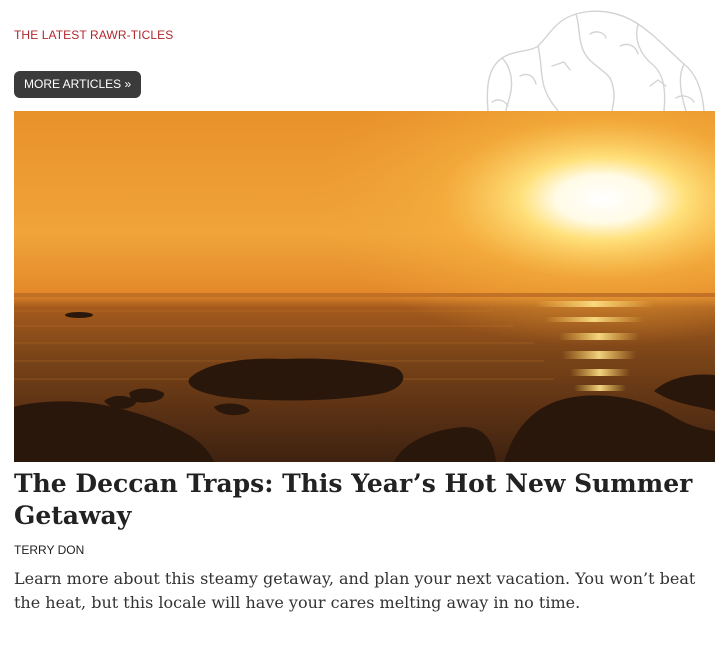 The height and width of the screenshot is (657, 727). I want to click on dinosaur-sketch-icon, so click(595, 58).